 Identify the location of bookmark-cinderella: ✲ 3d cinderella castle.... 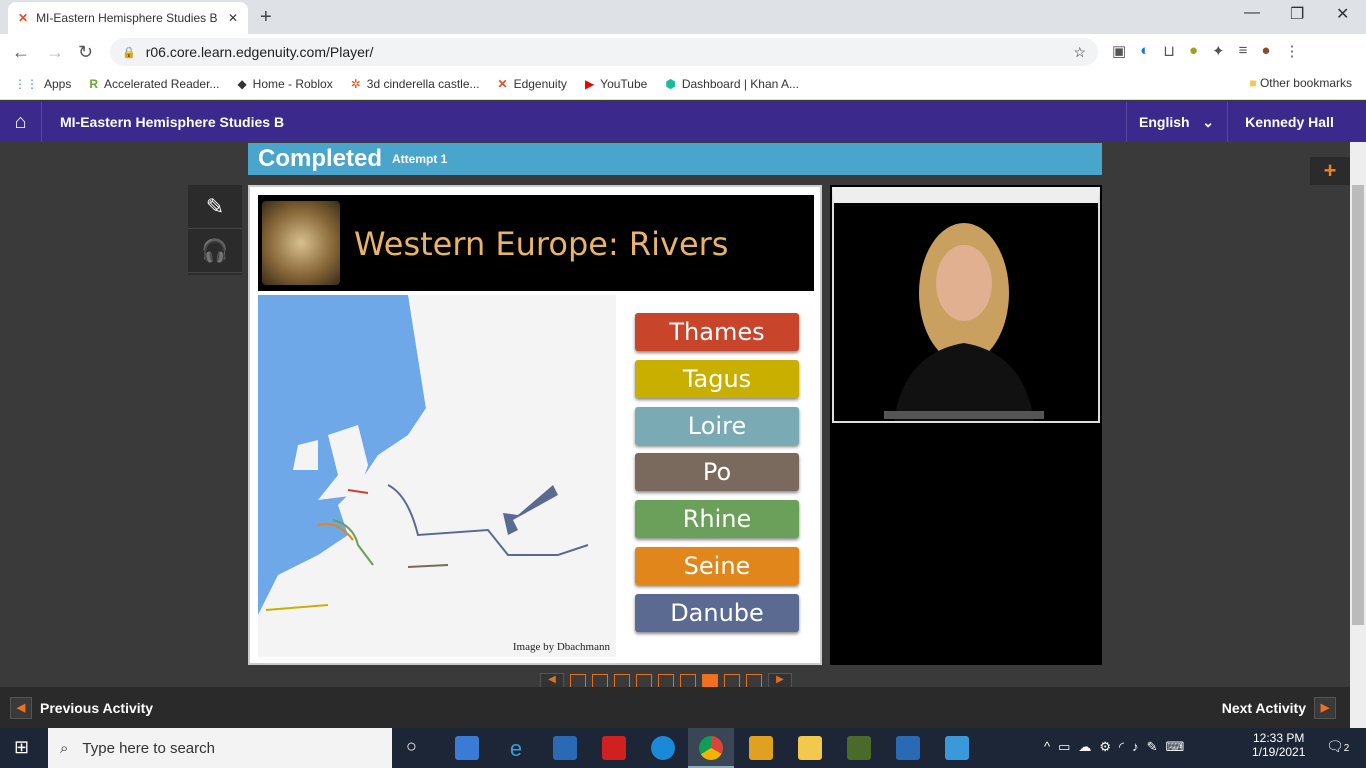
(415, 84).